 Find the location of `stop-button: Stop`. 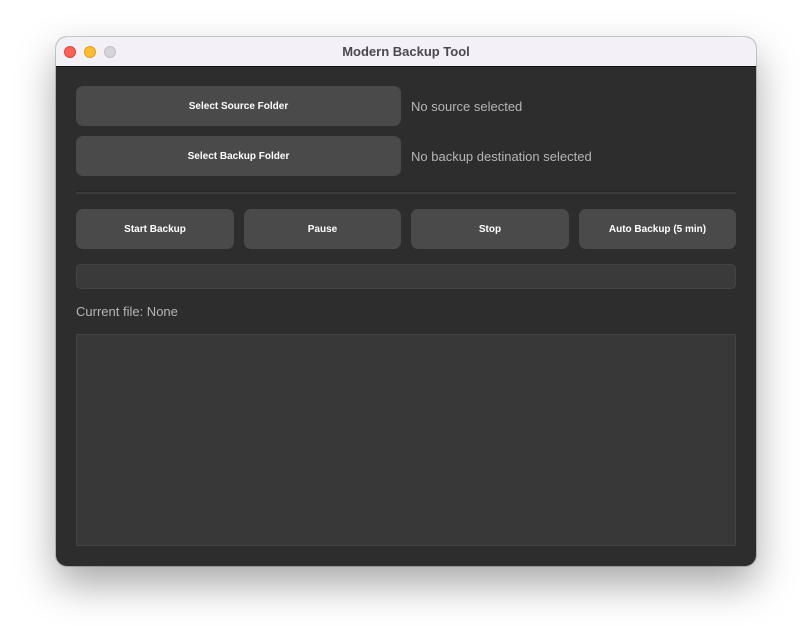

stop-button: Stop is located at coordinates (490, 229).